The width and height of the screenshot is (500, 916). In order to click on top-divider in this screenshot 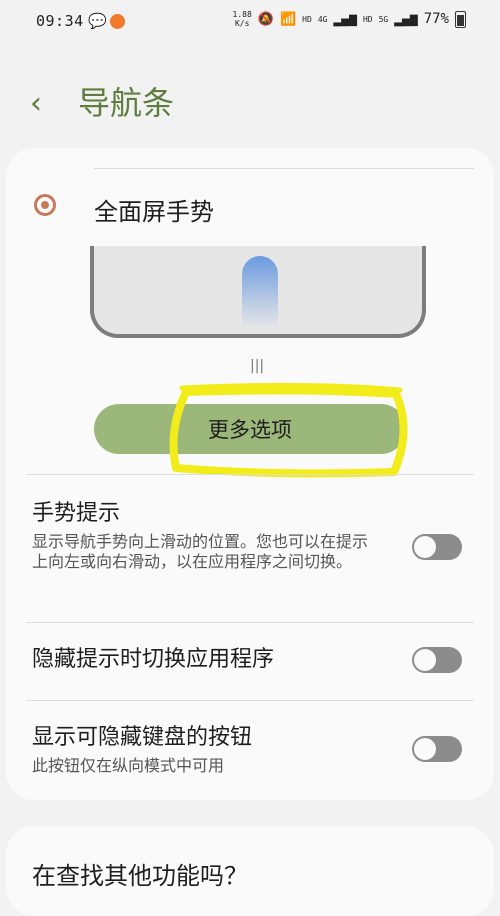, I will do `click(284, 168)`.